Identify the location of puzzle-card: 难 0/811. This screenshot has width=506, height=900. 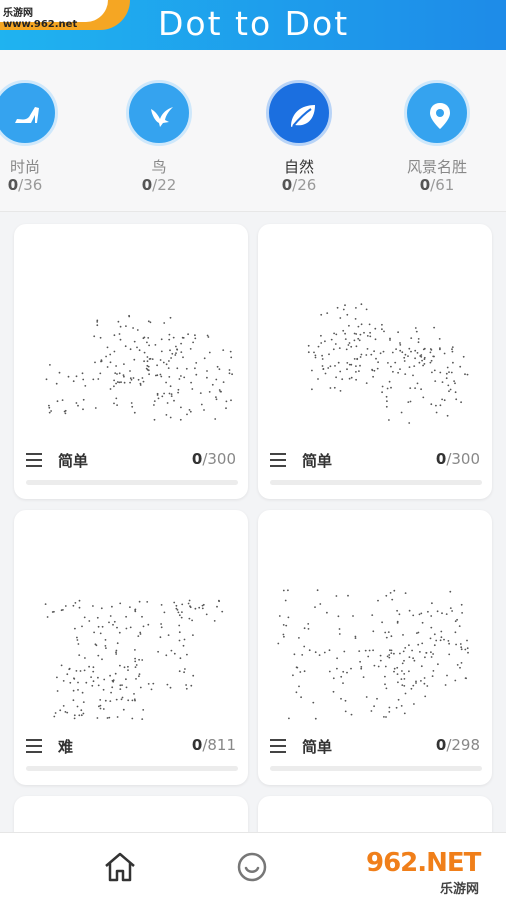
(131, 647).